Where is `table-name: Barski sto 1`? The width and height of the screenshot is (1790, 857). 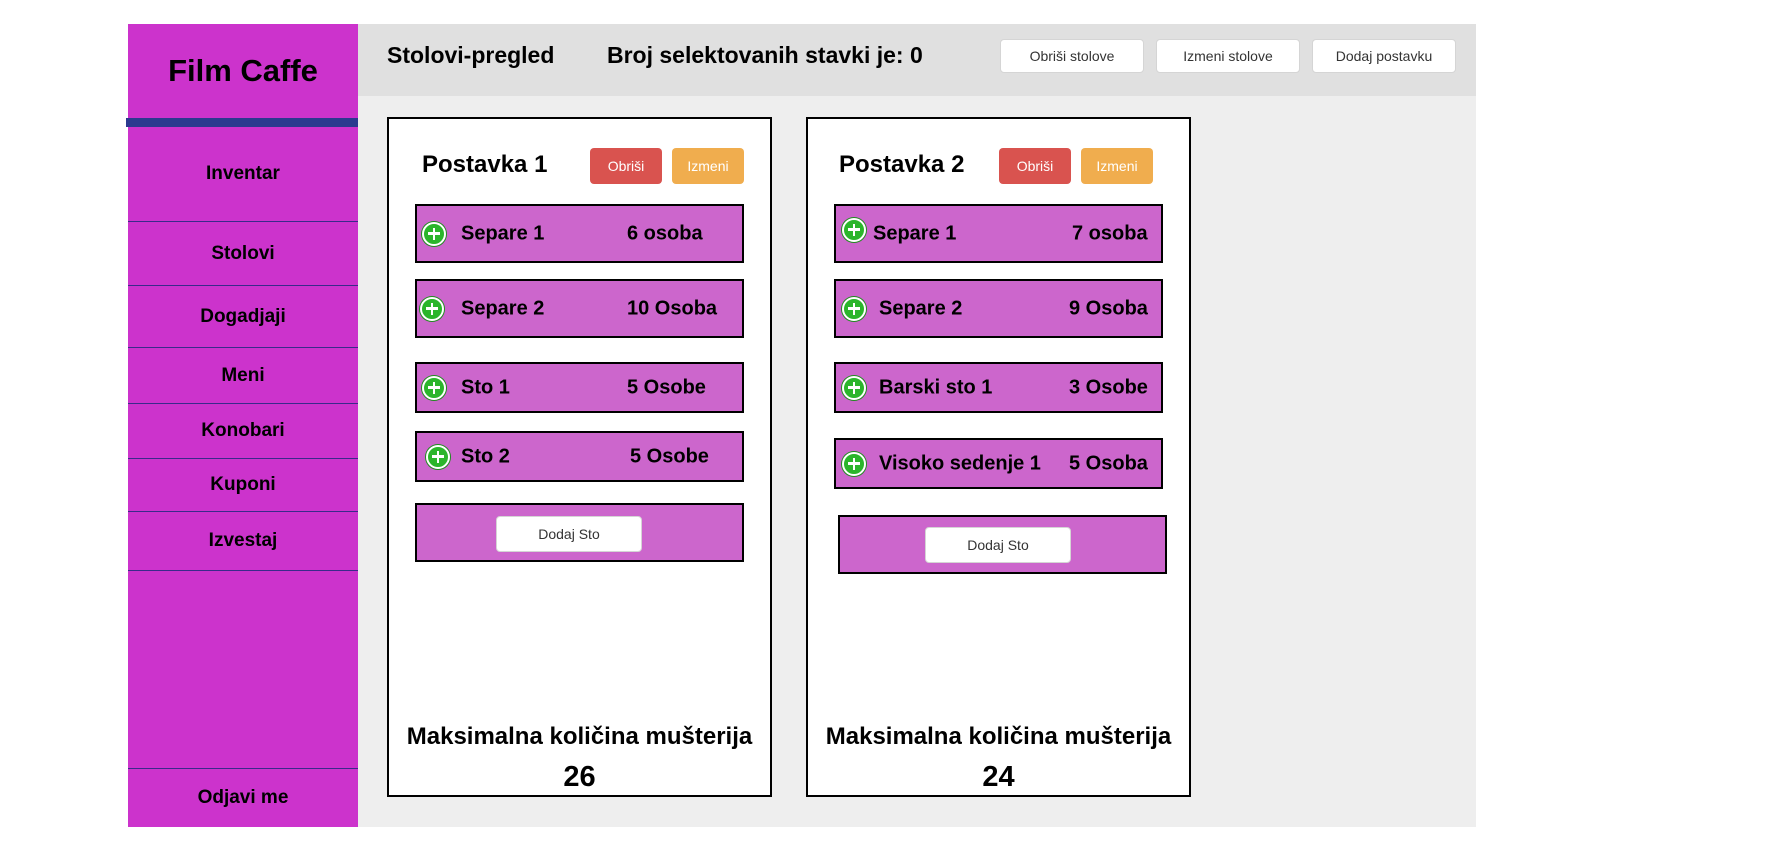
table-name: Barski sto 1 is located at coordinates (936, 387).